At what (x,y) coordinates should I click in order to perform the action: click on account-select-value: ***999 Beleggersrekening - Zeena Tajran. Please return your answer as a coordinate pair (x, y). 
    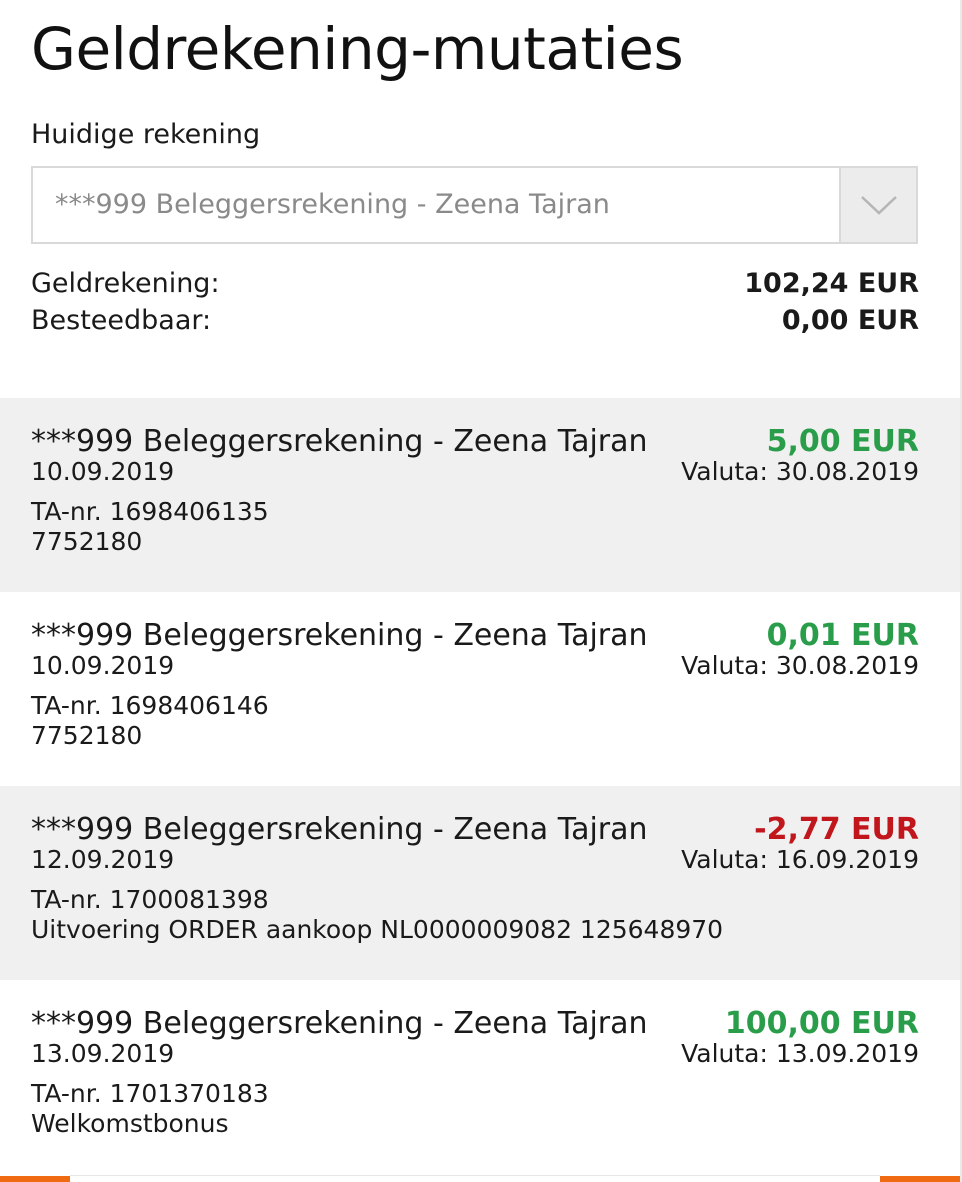
    Looking at the image, I should click on (332, 204).